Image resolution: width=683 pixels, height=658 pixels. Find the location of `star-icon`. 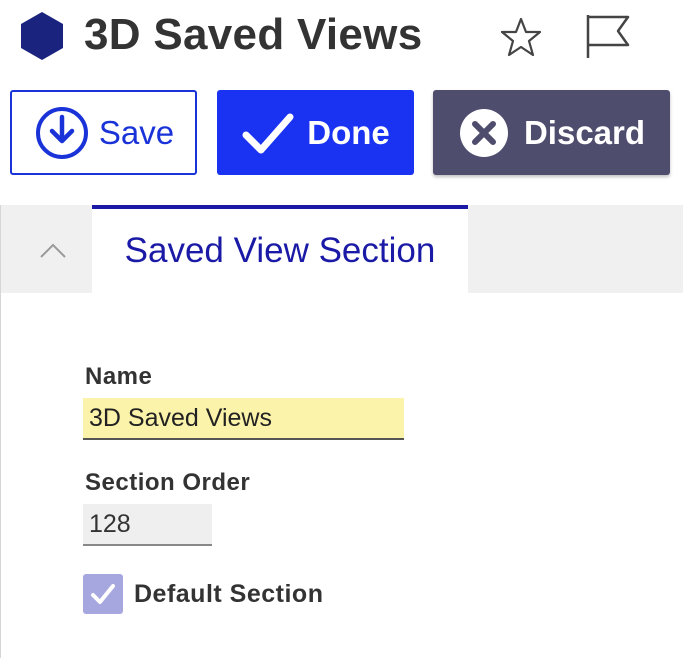

star-icon is located at coordinates (521, 37).